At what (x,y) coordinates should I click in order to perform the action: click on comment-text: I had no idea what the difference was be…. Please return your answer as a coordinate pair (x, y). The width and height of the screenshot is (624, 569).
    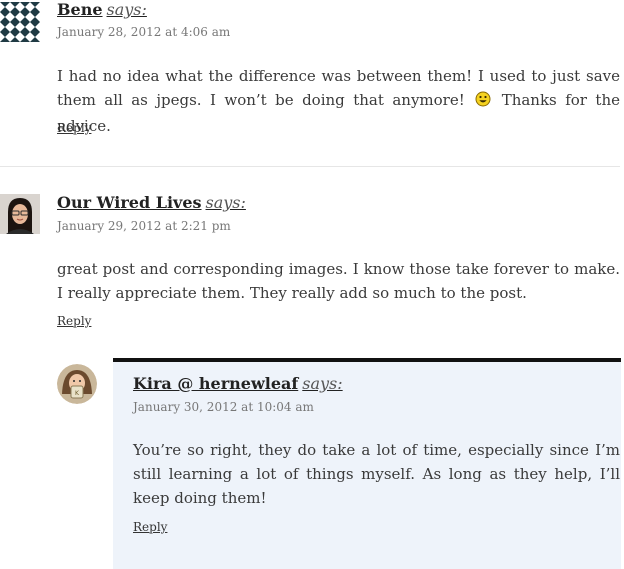
    Looking at the image, I should click on (338, 101).